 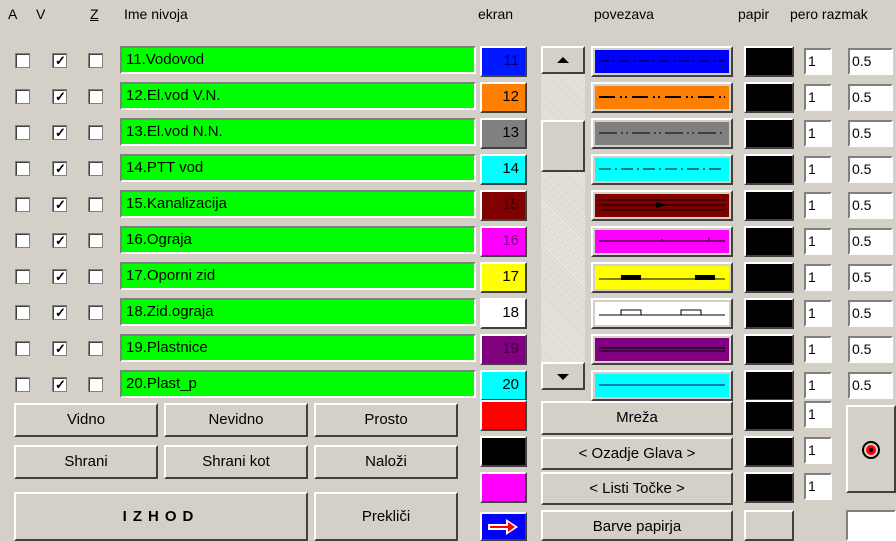 I want to click on nalozi-button: Naloži, so click(x=386, y=462).